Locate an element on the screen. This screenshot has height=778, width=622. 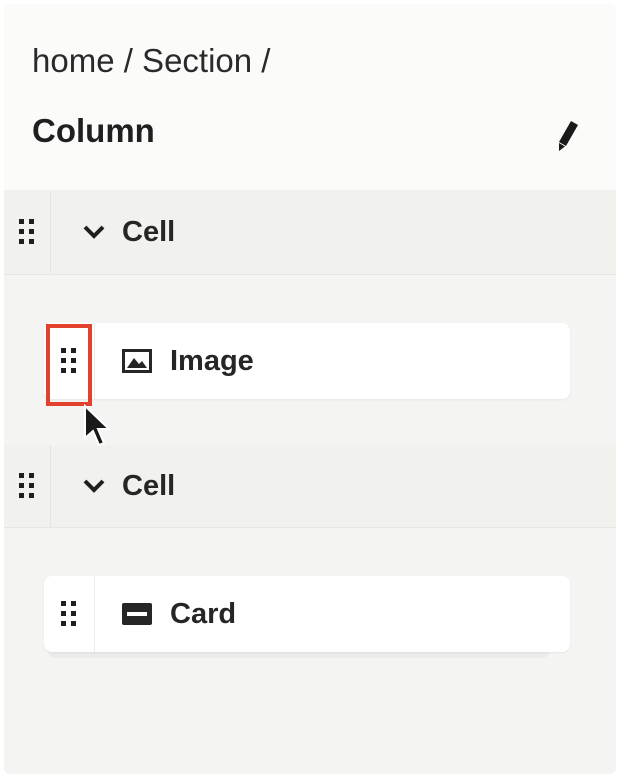
page-title: Column is located at coordinates (93, 130).